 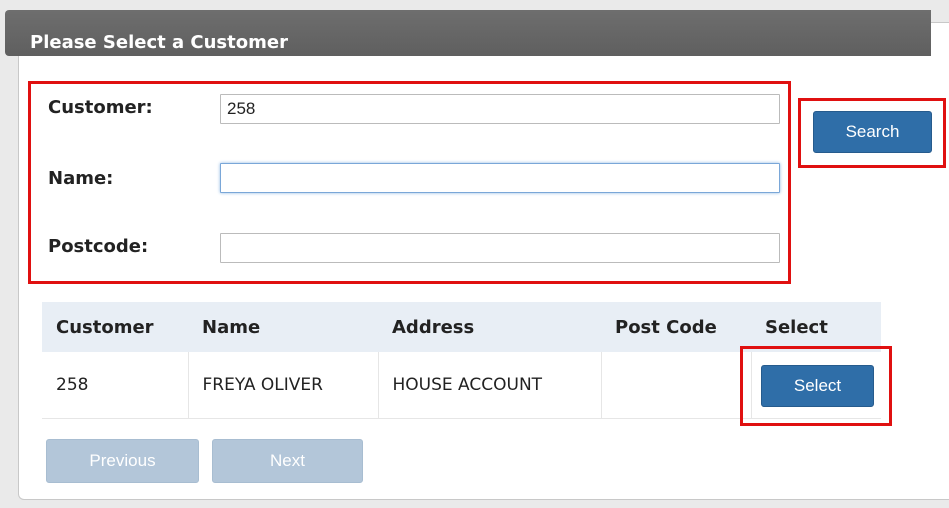 What do you see at coordinates (500, 248) in the screenshot?
I see `postcode-input` at bounding box center [500, 248].